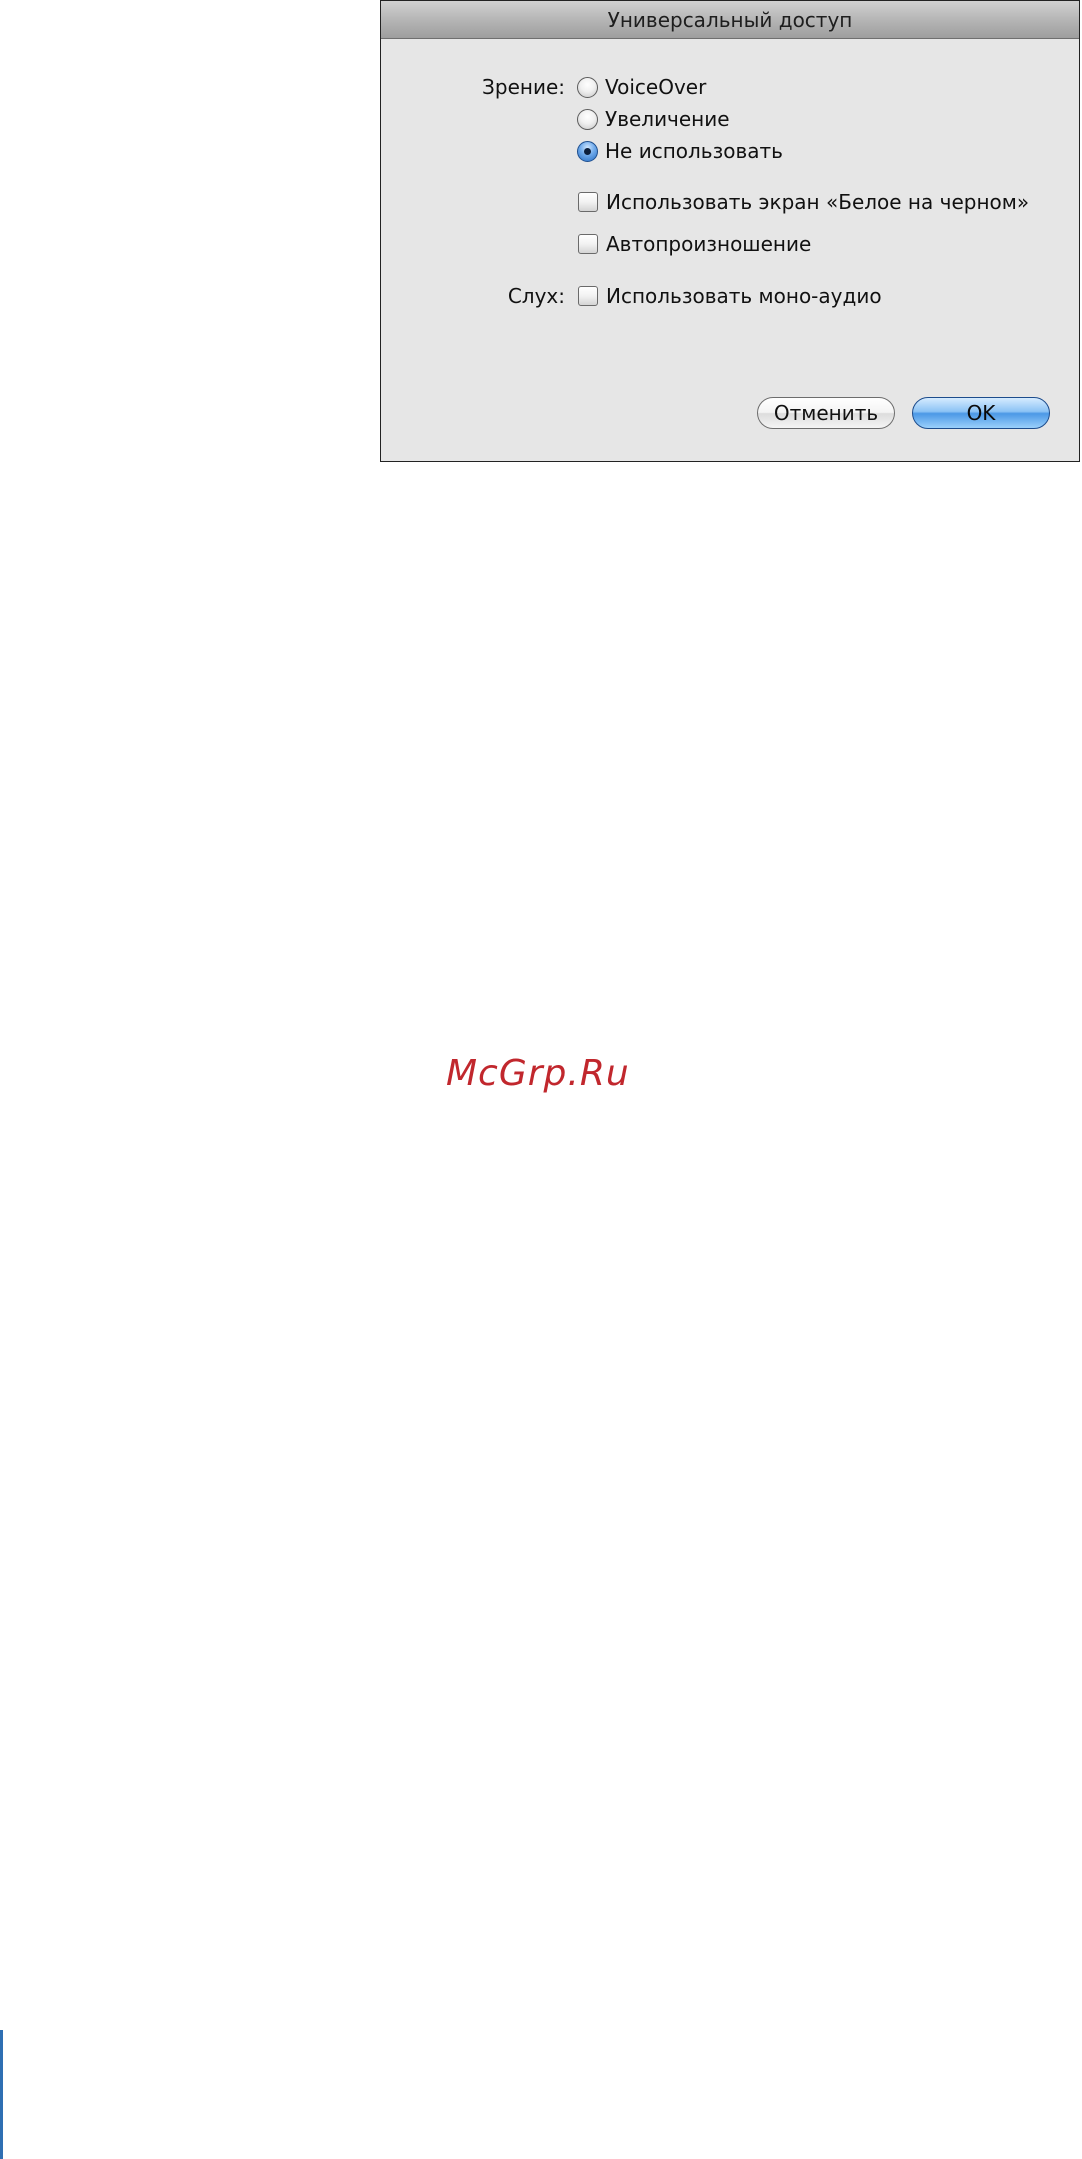  What do you see at coordinates (1, 2094) in the screenshot?
I see `page-edge-bar` at bounding box center [1, 2094].